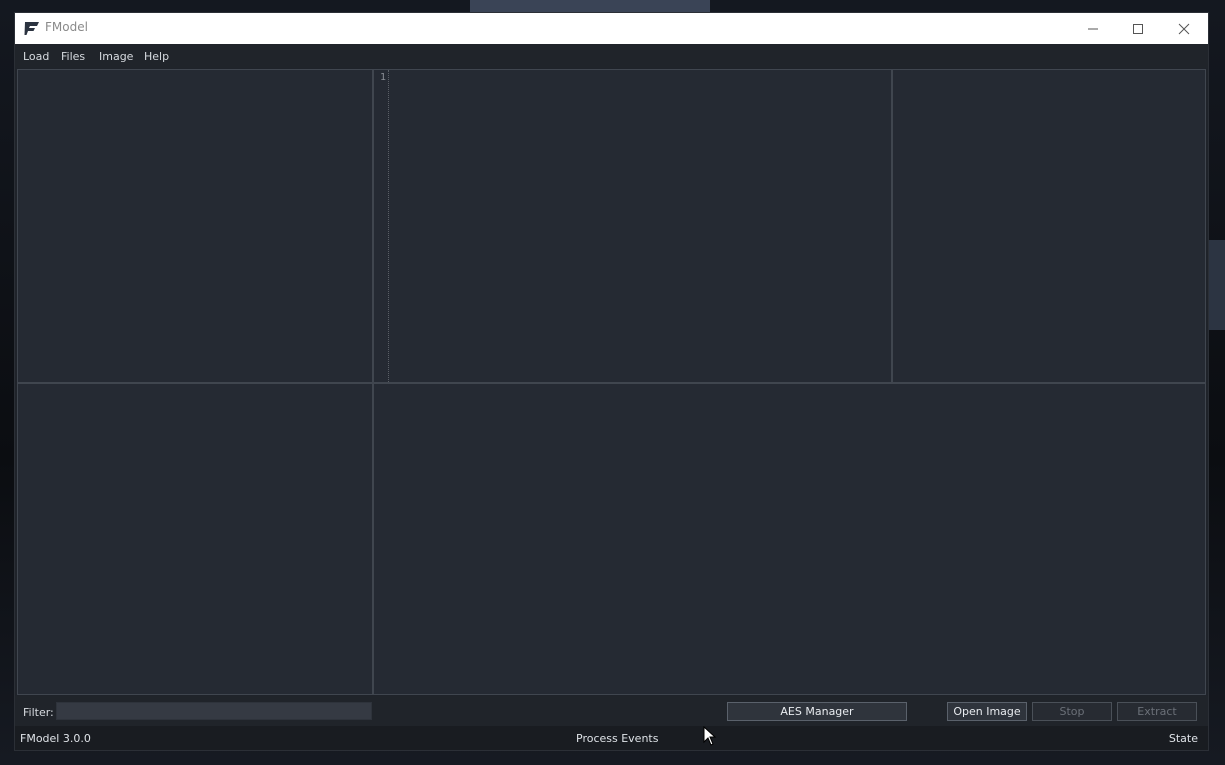 The width and height of the screenshot is (1225, 765). I want to click on asset-list-pane, so click(195, 539).